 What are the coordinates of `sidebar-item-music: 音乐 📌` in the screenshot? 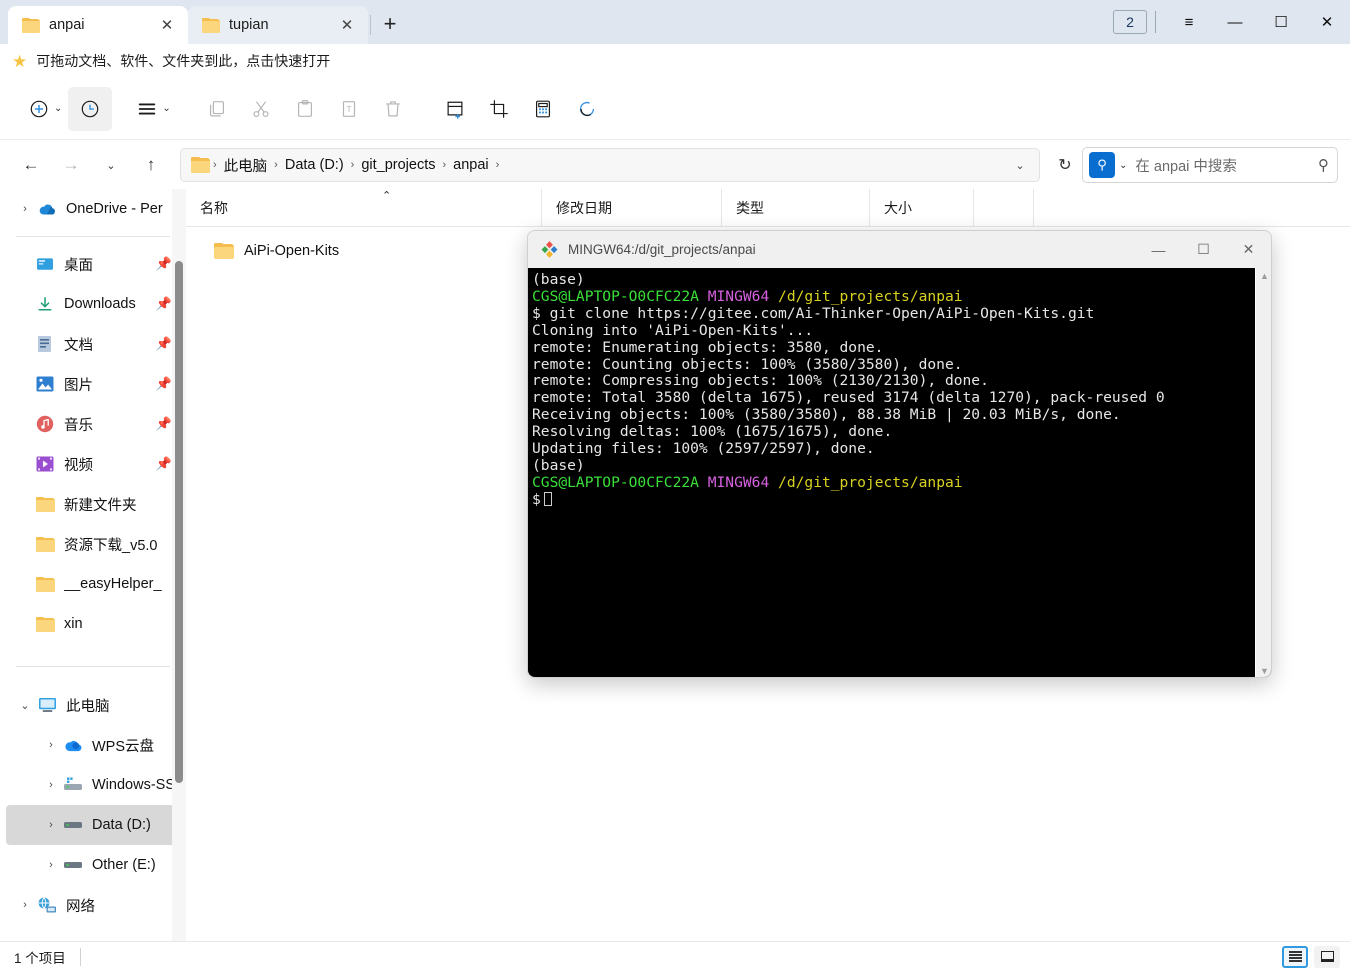 It's located at (94, 424).